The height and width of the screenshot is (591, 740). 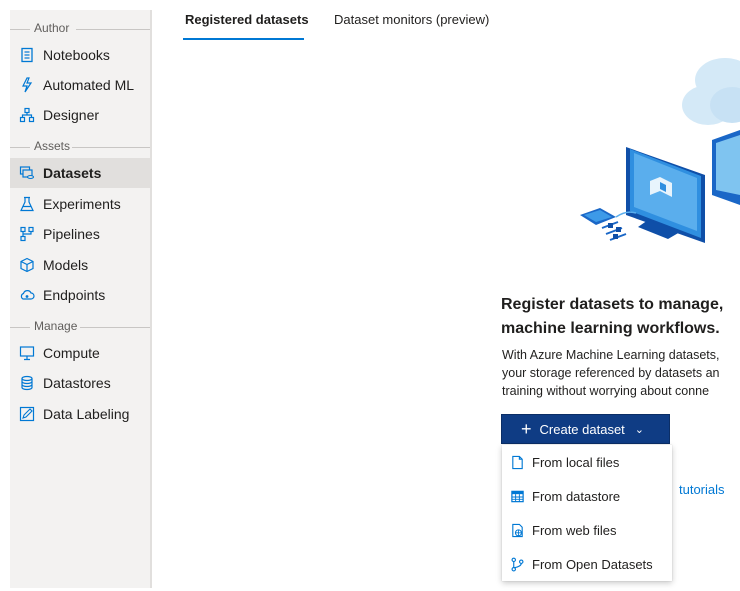 I want to click on sidebar-item-label: Data Labeling, so click(x=86, y=414).